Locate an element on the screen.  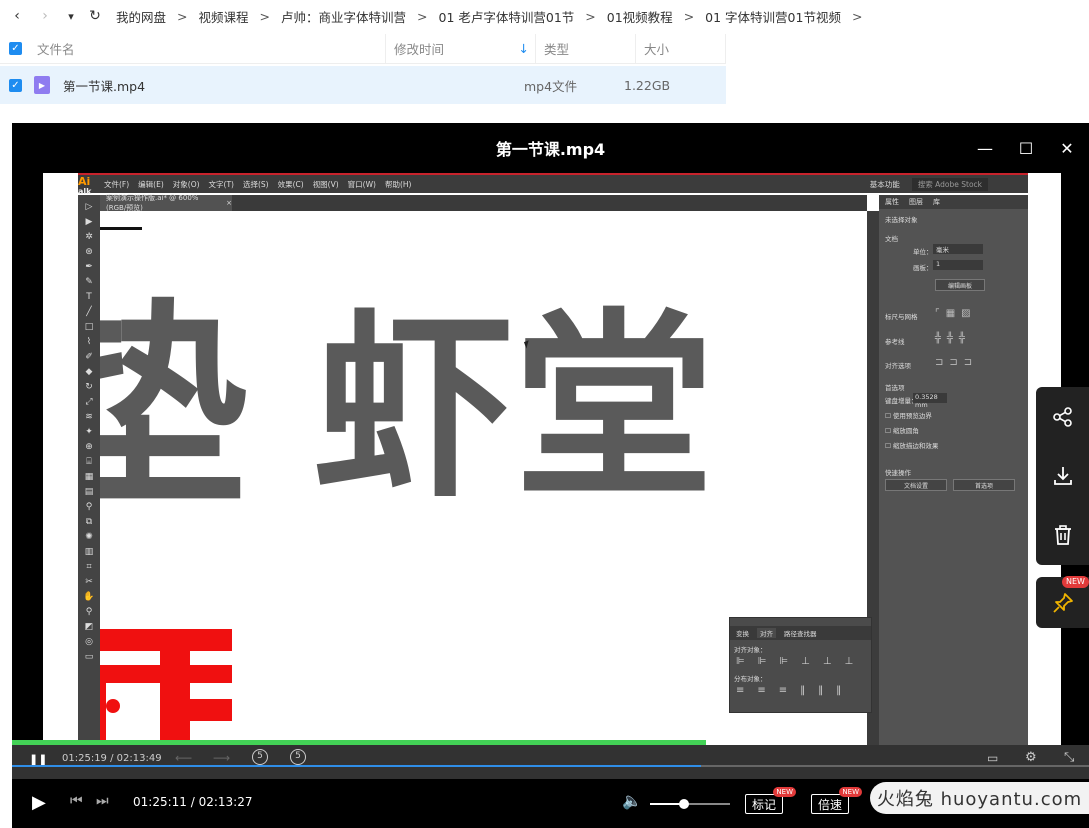
glyph-xia: 虾 is located at coordinates (416, 408).